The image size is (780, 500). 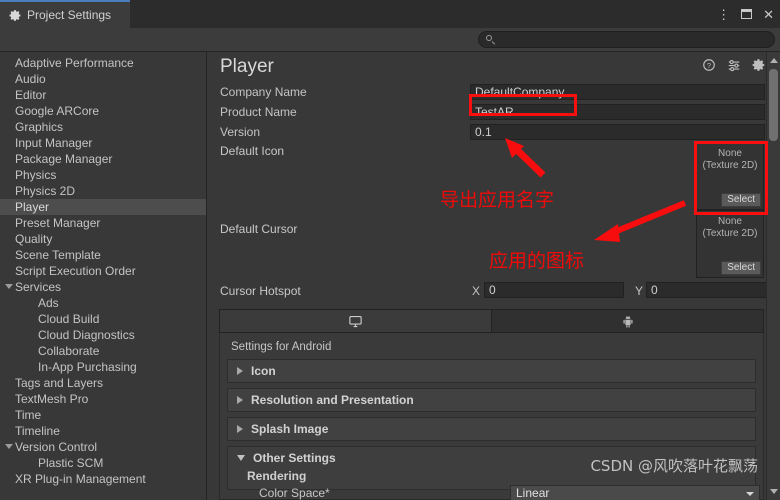 What do you see at coordinates (258, 112) in the screenshot?
I see `label-product-name: Product Name` at bounding box center [258, 112].